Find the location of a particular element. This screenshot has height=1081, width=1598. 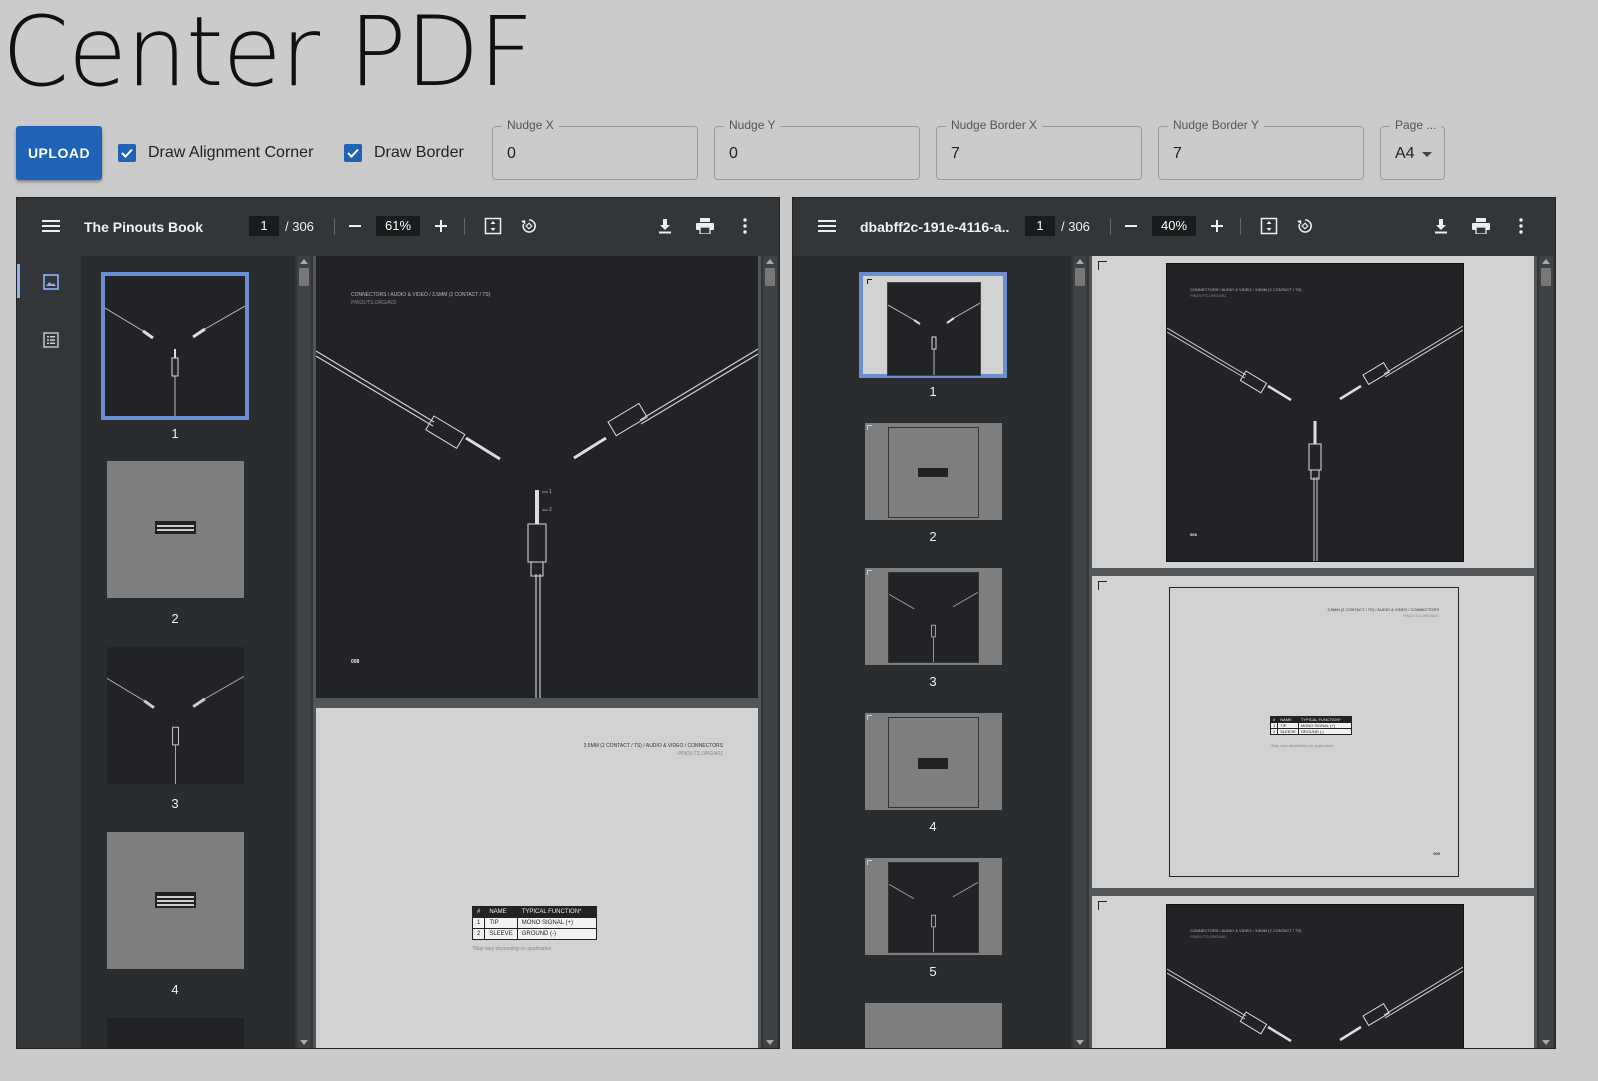

thumbnail-number: 1 is located at coordinates (933, 391).